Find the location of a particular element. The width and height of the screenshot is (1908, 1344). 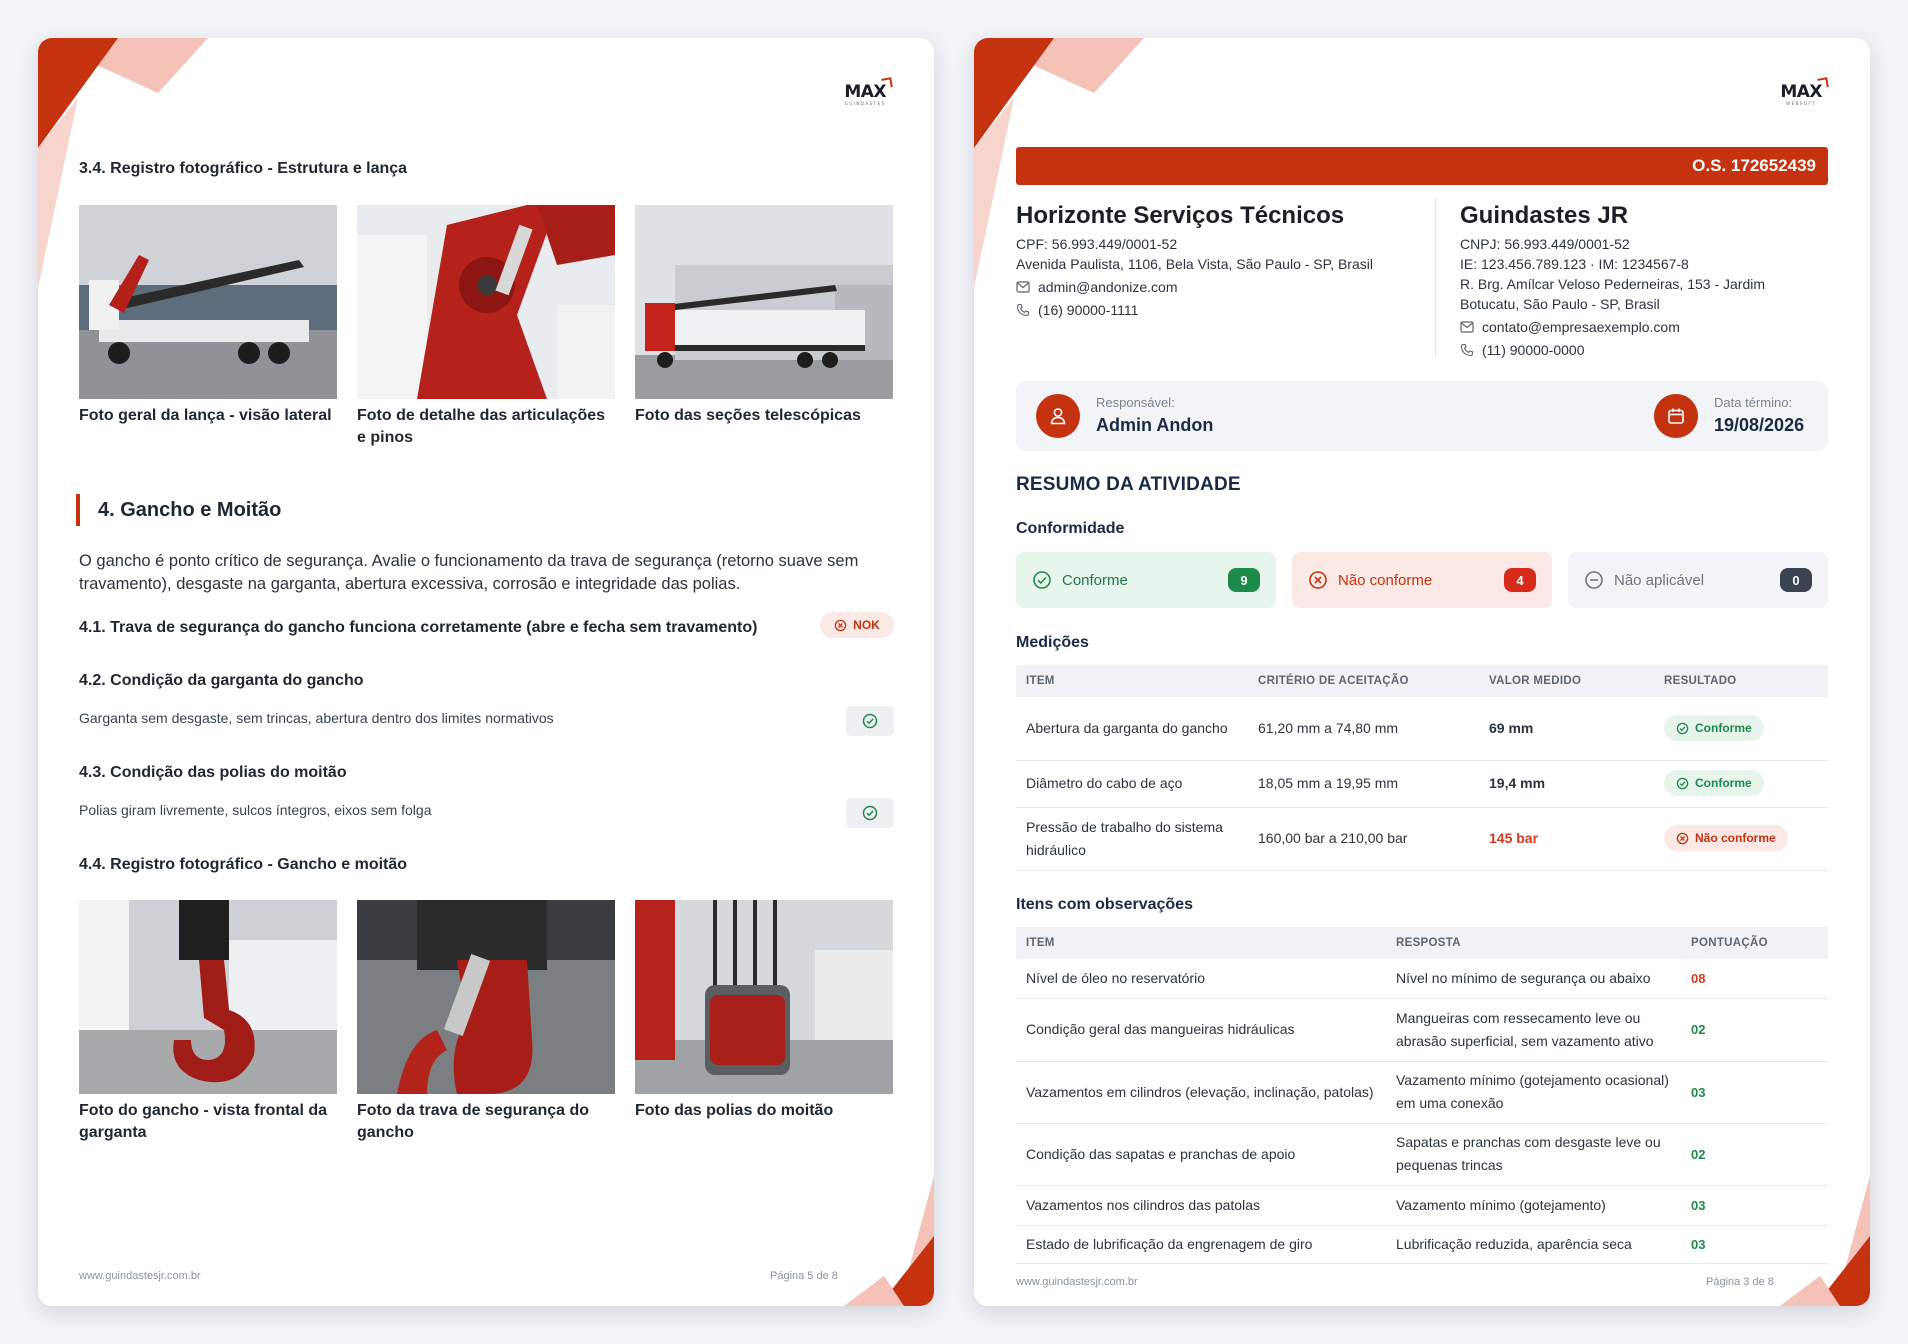

observation-score: 02 is located at coordinates (1754, 1030).